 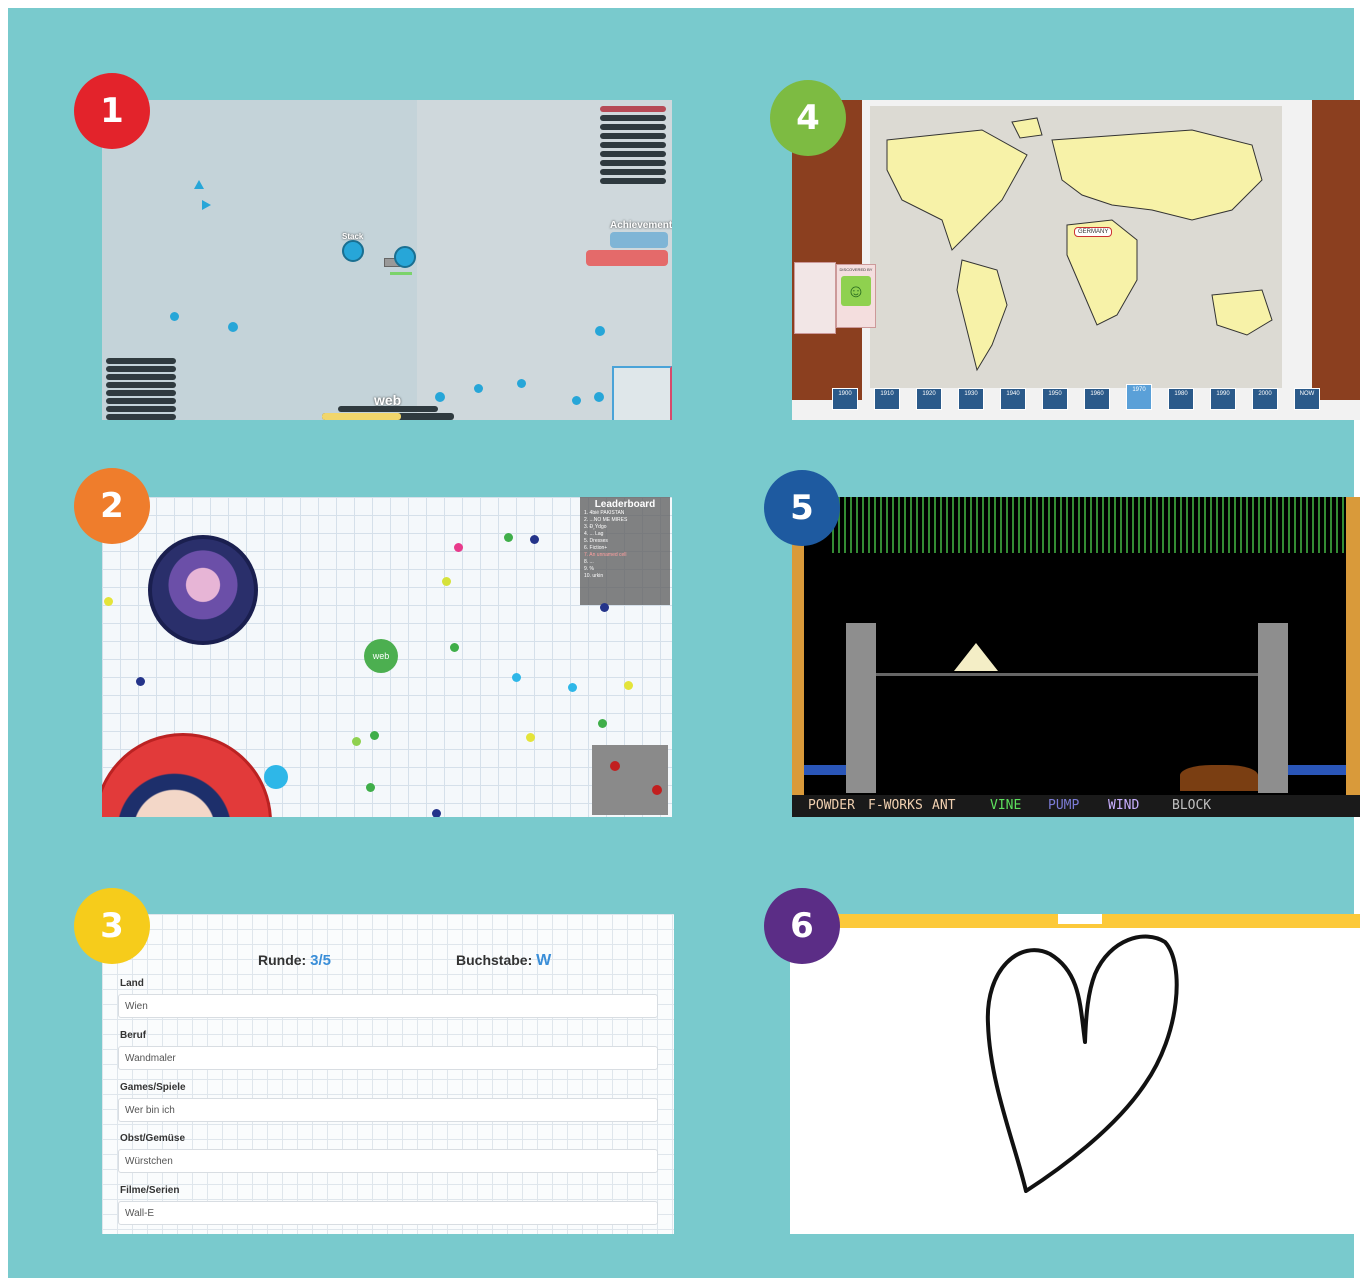 What do you see at coordinates (320, 960) in the screenshot?
I see `round-value: 3/5` at bounding box center [320, 960].